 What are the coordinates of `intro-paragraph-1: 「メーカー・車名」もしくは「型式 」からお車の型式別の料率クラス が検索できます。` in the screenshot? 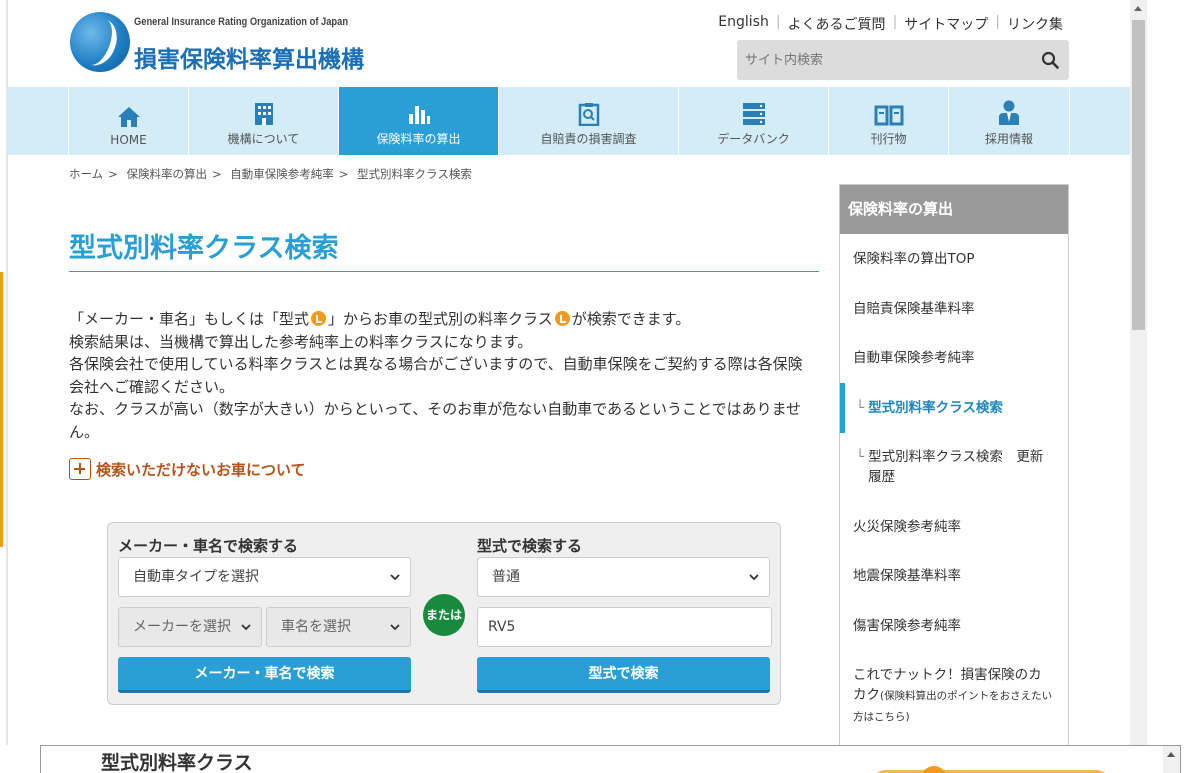 It's located at (441, 319).